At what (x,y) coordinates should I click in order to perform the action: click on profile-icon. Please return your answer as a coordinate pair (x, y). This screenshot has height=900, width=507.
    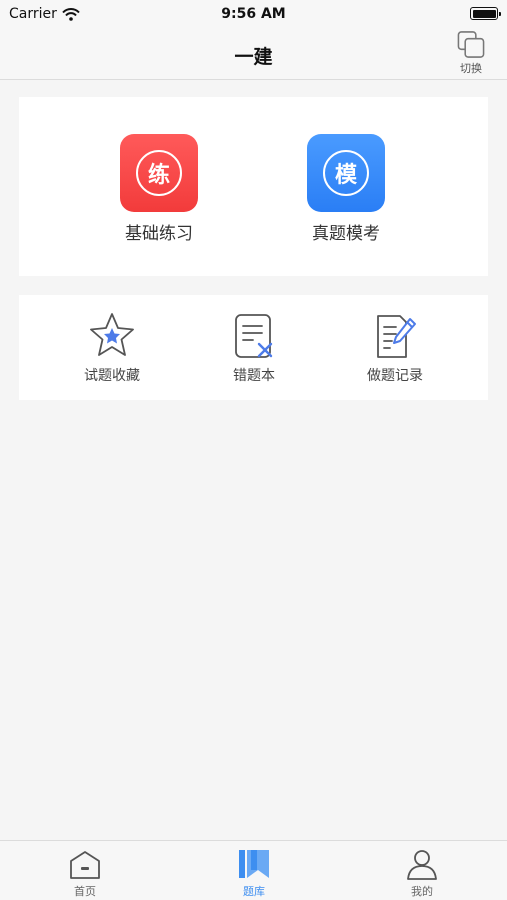
    Looking at the image, I should click on (422, 865).